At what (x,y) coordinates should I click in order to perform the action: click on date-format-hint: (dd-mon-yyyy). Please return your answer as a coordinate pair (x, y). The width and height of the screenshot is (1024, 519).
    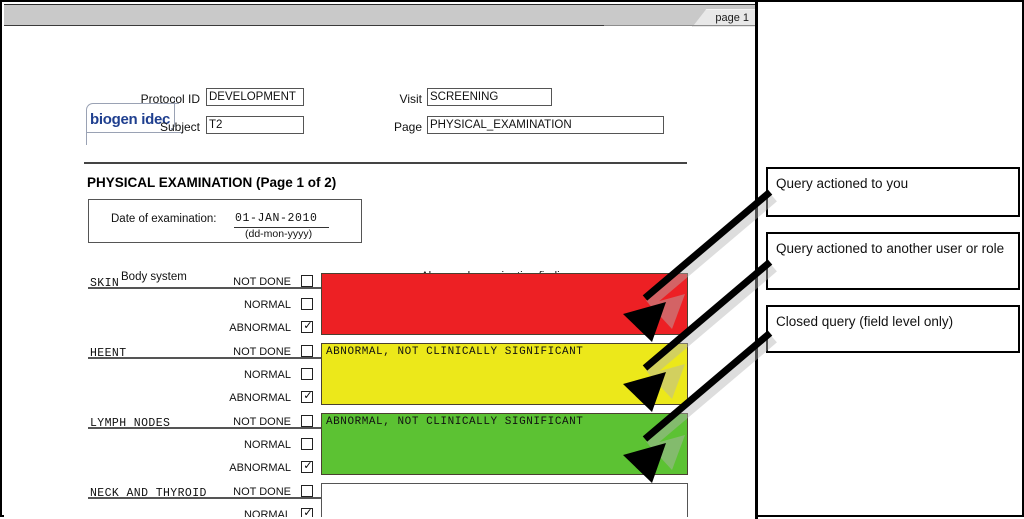
    Looking at the image, I should click on (279, 234).